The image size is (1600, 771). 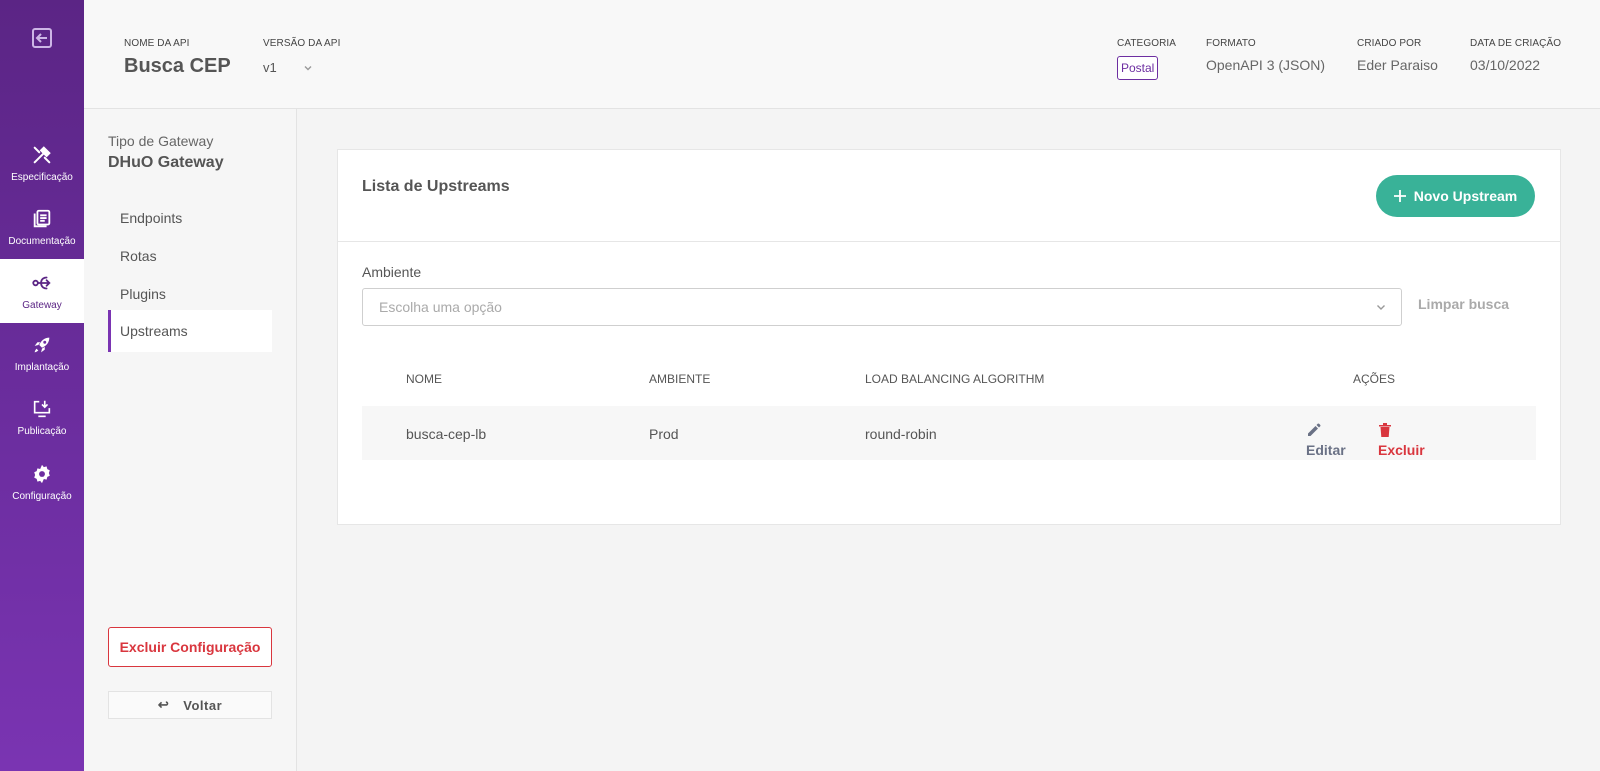 I want to click on nav-label: Configuração, so click(x=42, y=496).